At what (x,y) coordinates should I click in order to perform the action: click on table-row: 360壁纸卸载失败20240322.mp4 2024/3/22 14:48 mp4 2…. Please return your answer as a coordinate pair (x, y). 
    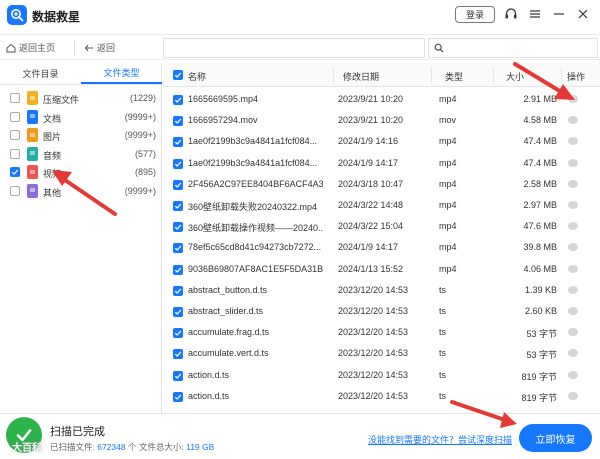
    Looking at the image, I should click on (381, 205).